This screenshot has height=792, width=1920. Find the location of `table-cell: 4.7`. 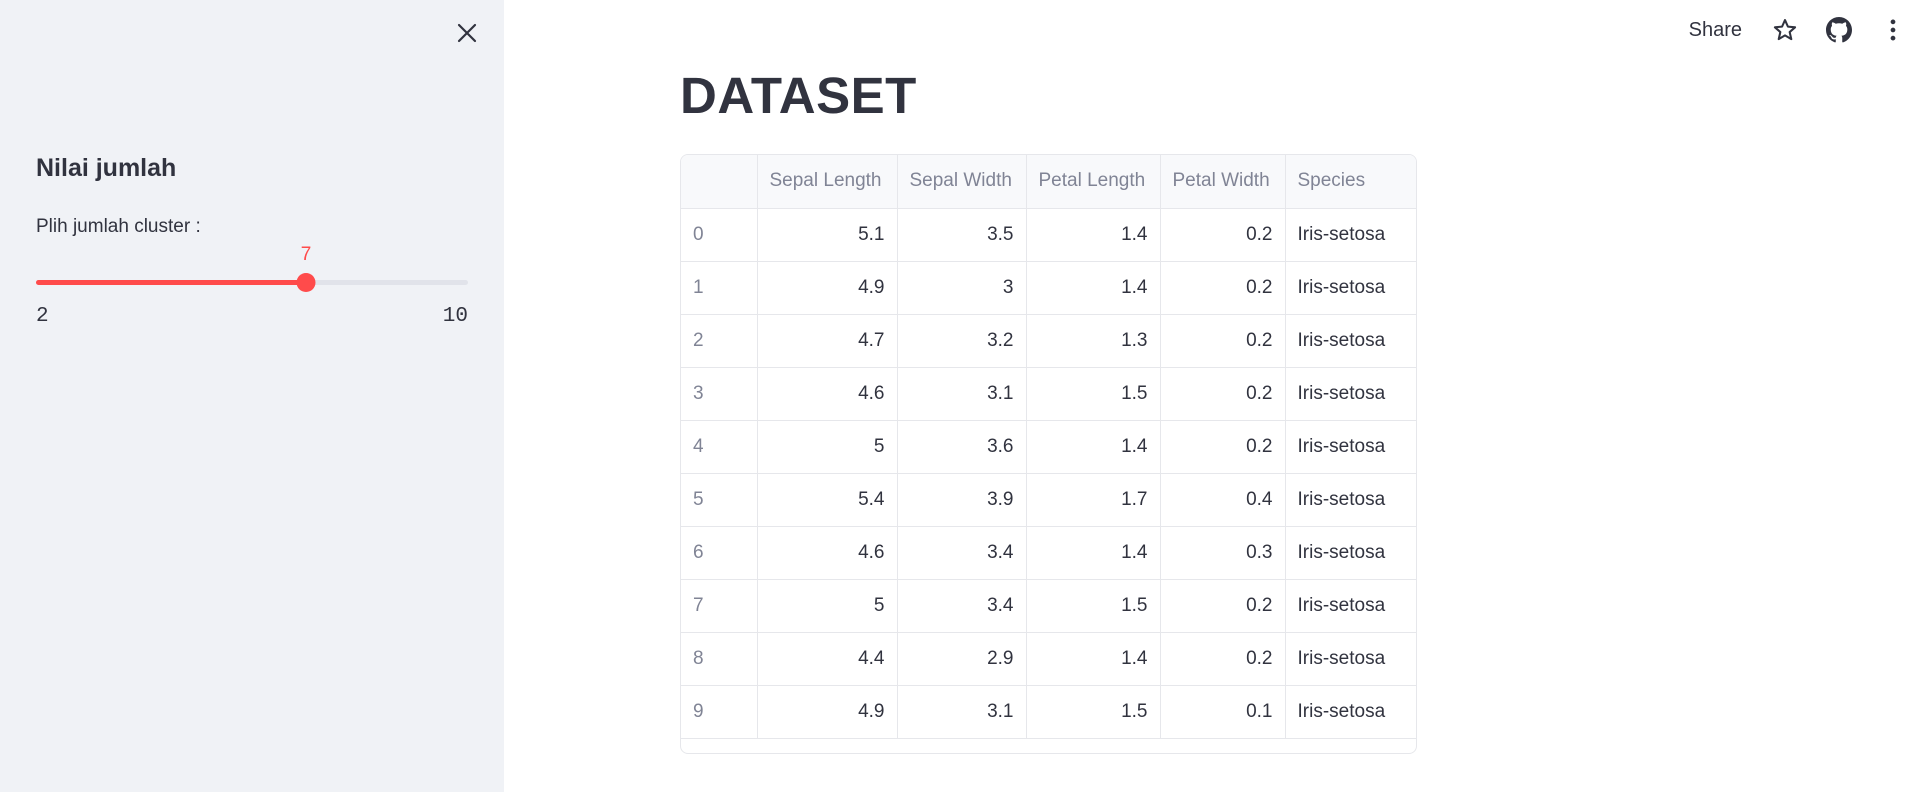

table-cell: 4.7 is located at coordinates (827, 341).